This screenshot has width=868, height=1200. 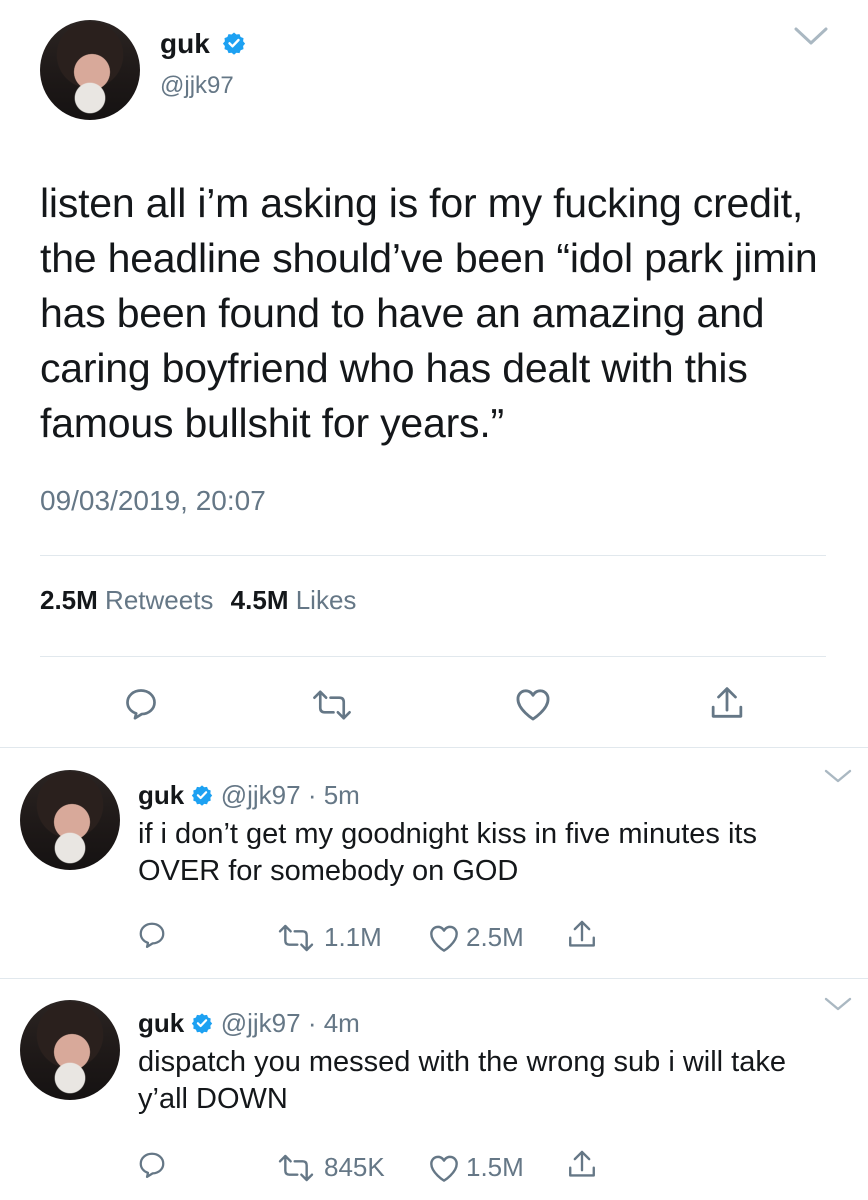 I want to click on retweets-count: 2.5M, so click(x=69, y=600).